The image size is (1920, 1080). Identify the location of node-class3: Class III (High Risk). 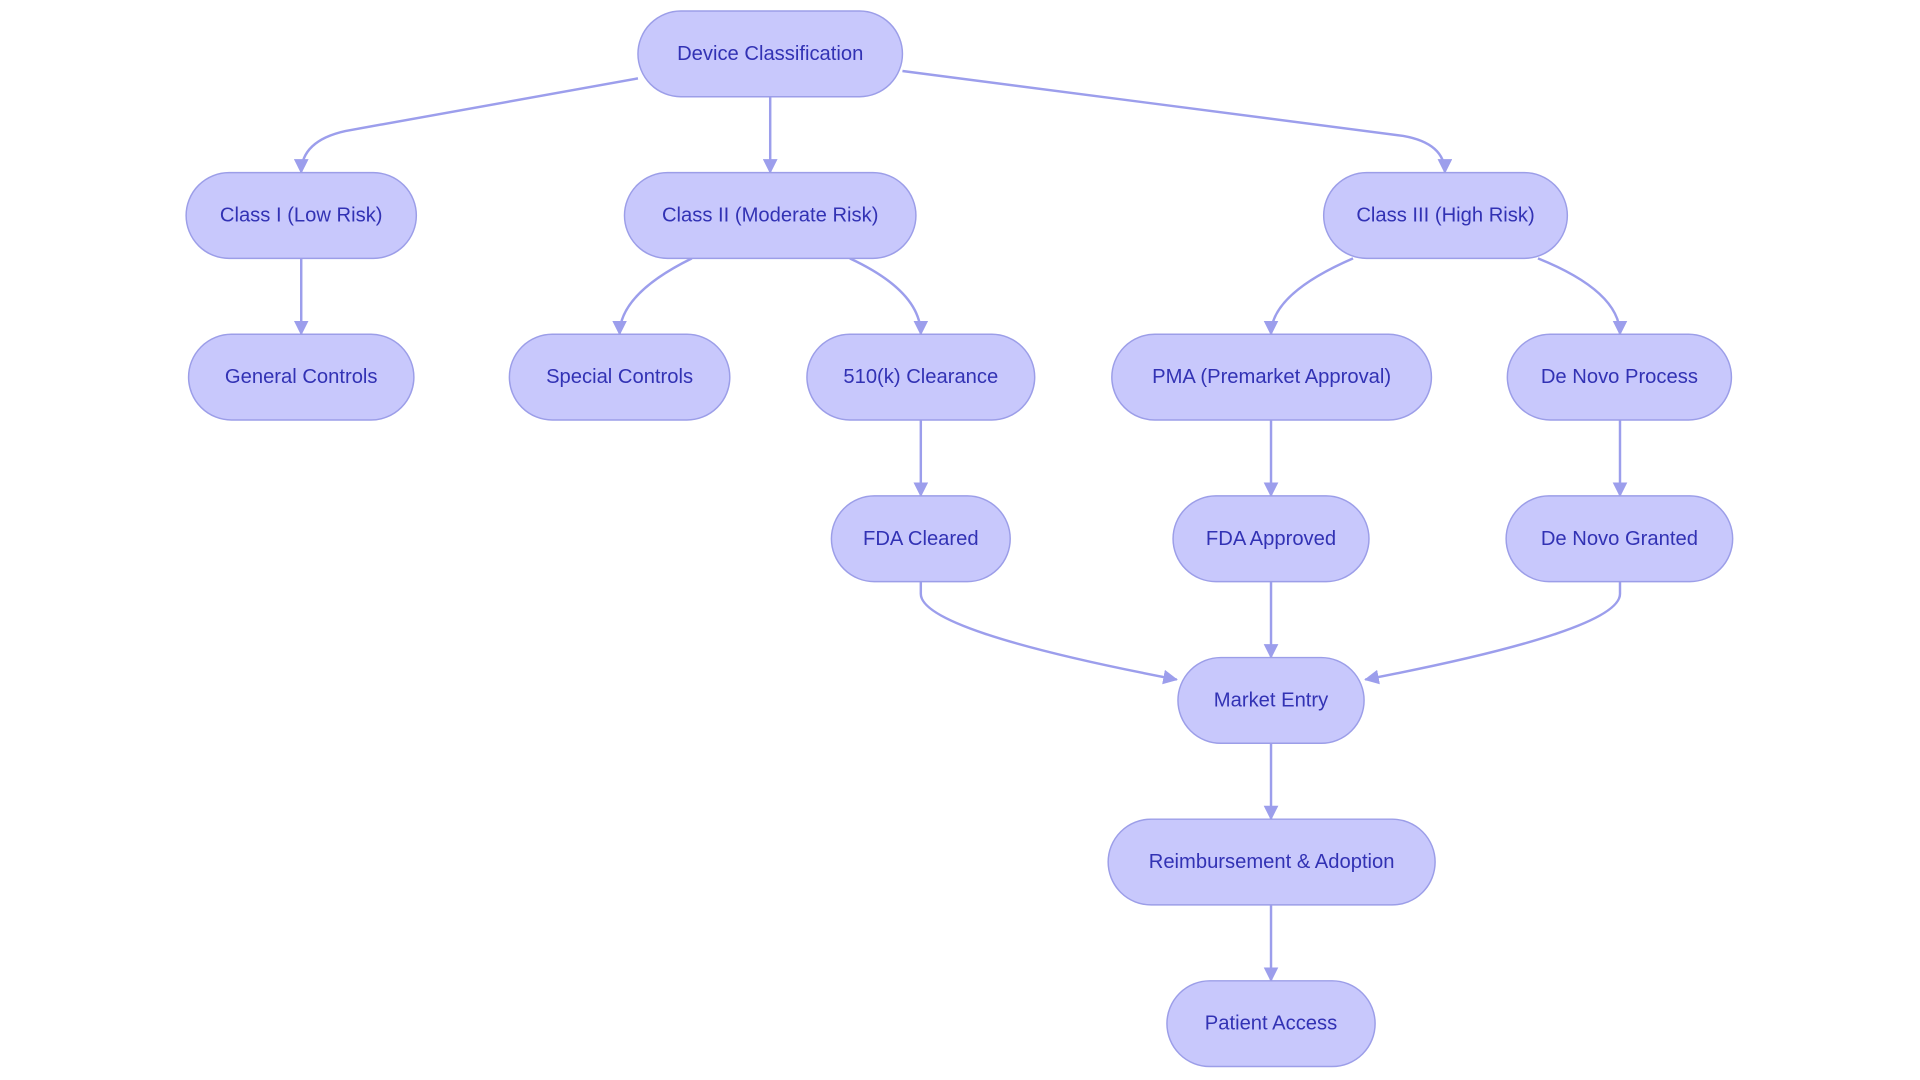
(1445, 215).